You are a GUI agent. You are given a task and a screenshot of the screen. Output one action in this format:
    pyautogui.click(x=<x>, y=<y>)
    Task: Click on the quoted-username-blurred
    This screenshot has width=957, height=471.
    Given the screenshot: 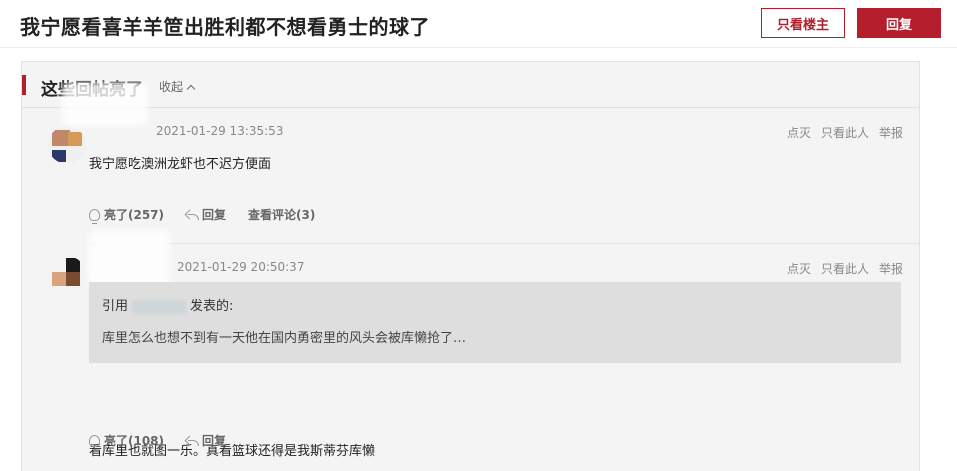 What is the action you would take?
    pyautogui.click(x=159, y=306)
    